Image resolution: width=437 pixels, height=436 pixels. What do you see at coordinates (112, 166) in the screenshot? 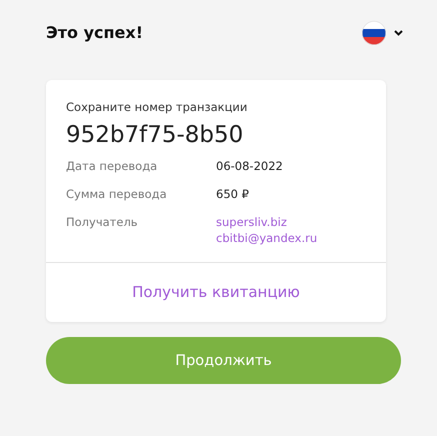
I see `field-label: Дата перевода` at bounding box center [112, 166].